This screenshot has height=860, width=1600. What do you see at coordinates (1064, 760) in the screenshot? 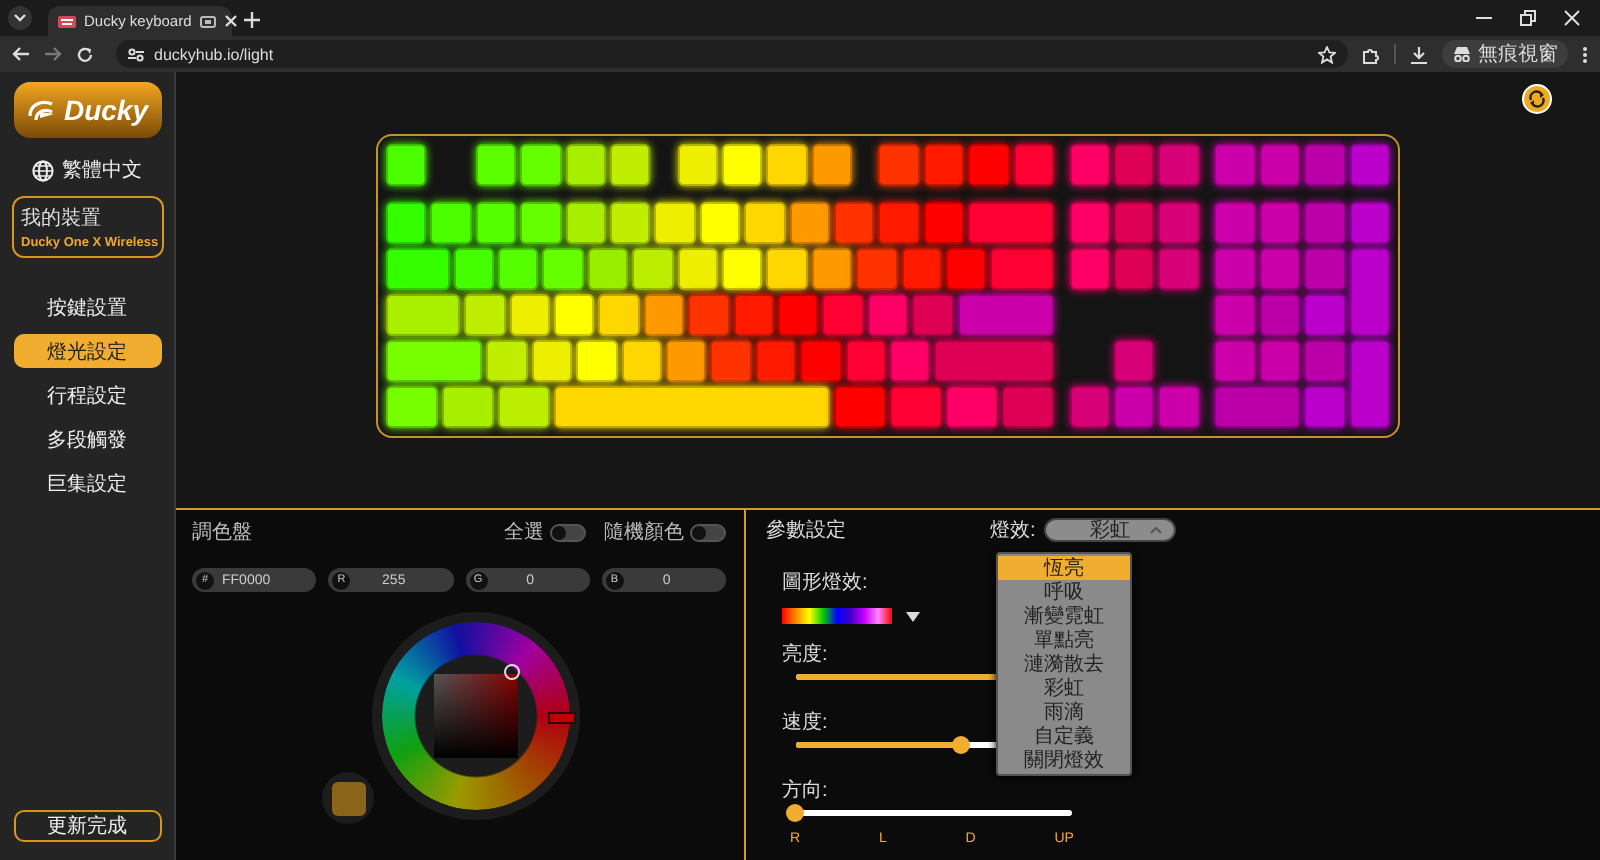
I see `menu-option: 關閉燈效` at bounding box center [1064, 760].